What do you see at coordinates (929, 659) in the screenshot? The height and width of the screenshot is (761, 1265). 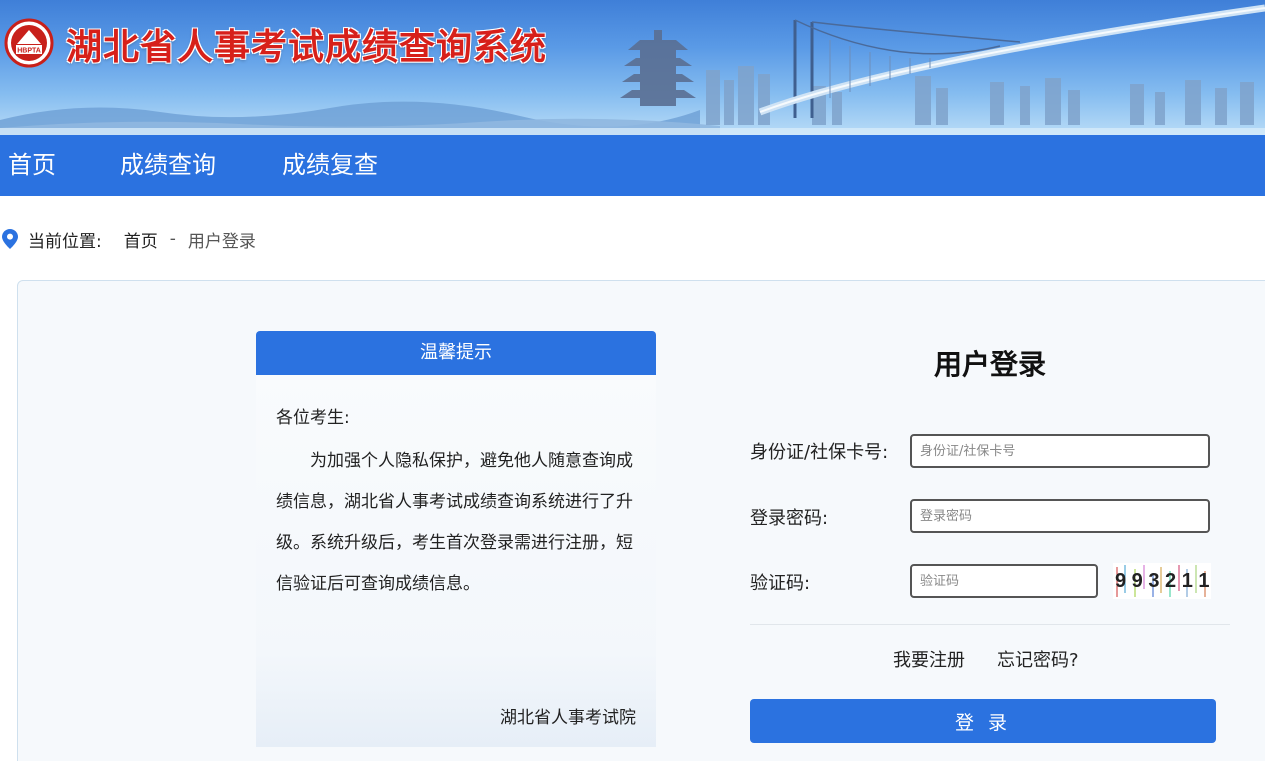 I see `register-link: 我要注册` at bounding box center [929, 659].